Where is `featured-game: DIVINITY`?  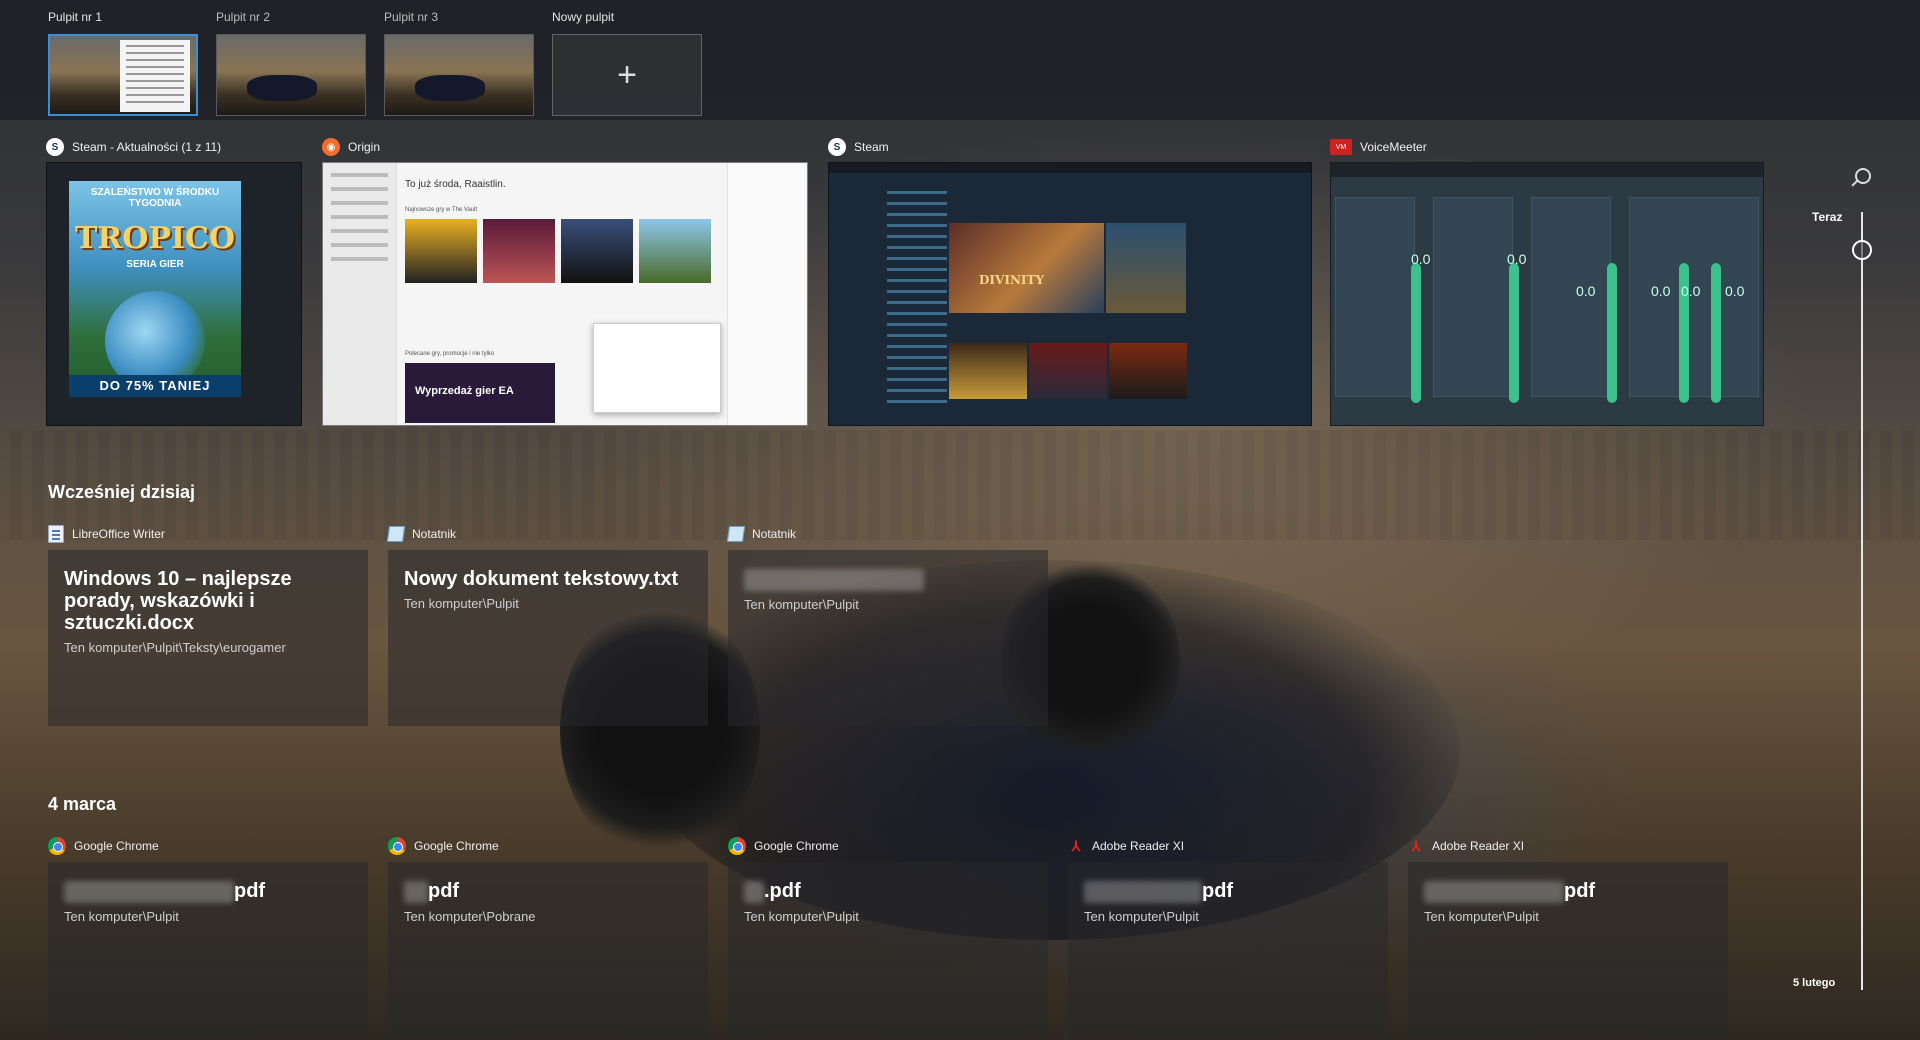 featured-game: DIVINITY is located at coordinates (1026, 268).